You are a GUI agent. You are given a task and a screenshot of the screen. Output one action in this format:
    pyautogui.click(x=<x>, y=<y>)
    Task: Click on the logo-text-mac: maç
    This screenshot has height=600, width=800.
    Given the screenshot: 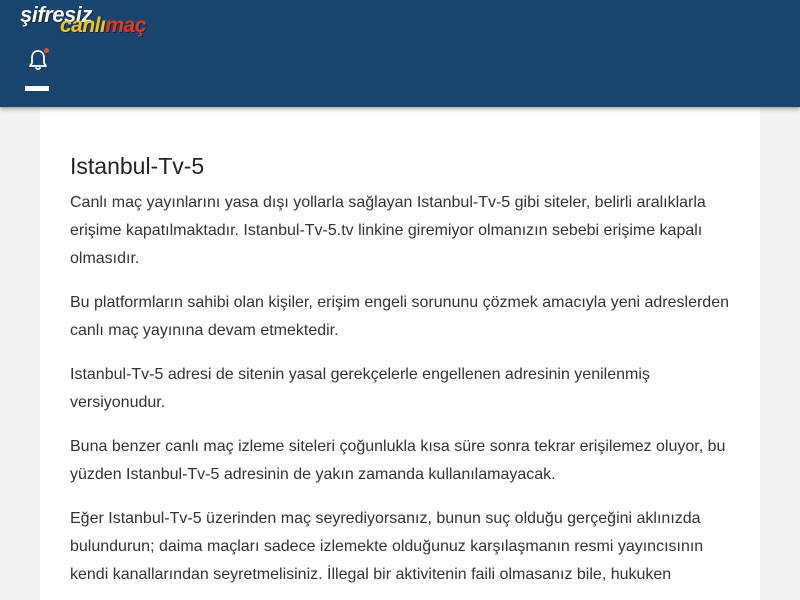 What is the action you would take?
    pyautogui.click(x=125, y=25)
    